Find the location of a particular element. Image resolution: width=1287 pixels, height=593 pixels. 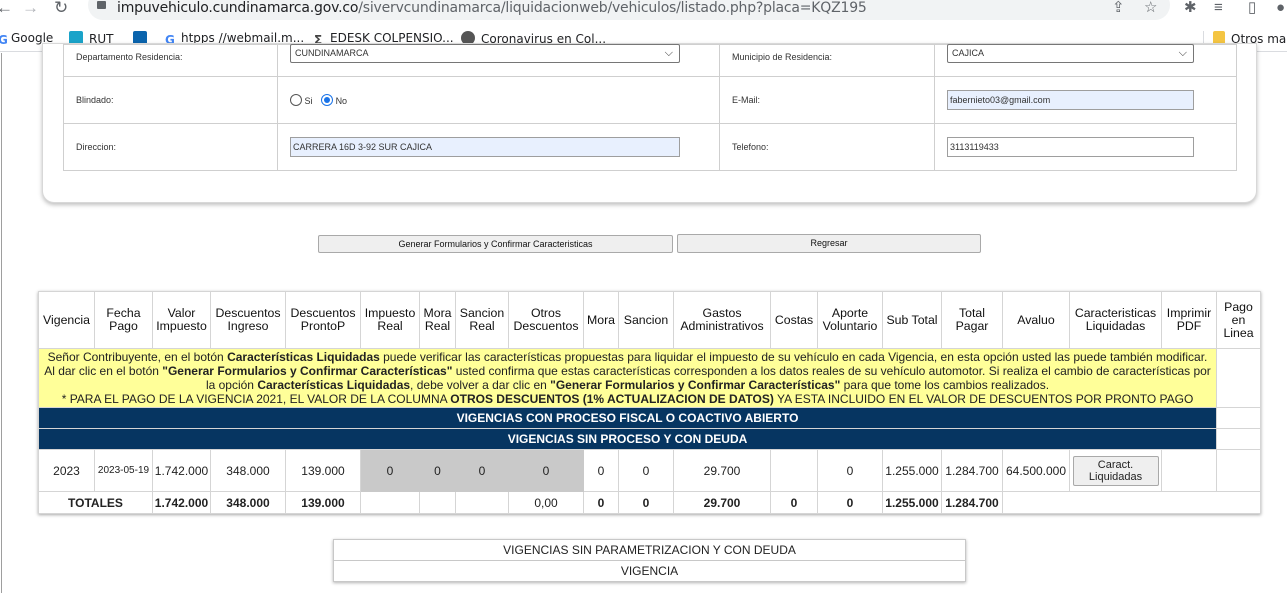

blindado-cell: Si No is located at coordinates (498, 100).